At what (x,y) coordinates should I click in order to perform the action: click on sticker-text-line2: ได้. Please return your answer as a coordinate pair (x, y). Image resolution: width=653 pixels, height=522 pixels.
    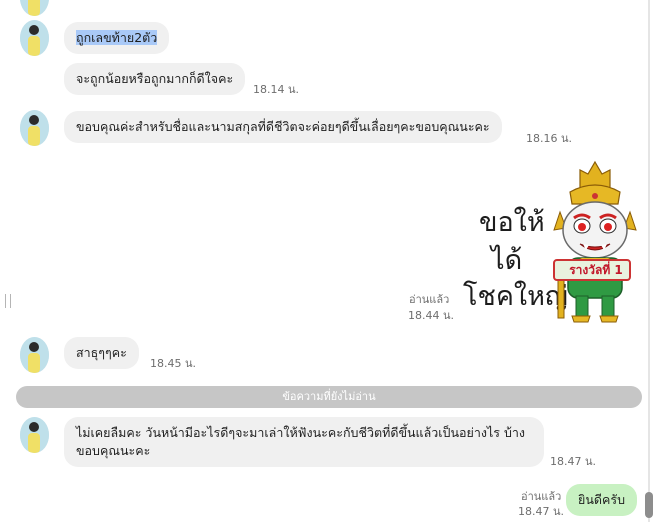
    Looking at the image, I should click on (507, 260).